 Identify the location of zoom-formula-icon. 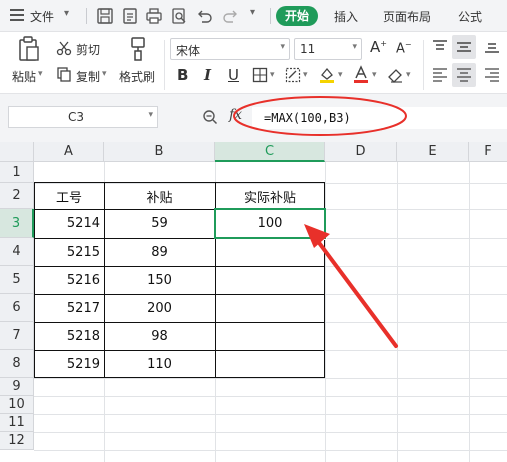
(210, 117).